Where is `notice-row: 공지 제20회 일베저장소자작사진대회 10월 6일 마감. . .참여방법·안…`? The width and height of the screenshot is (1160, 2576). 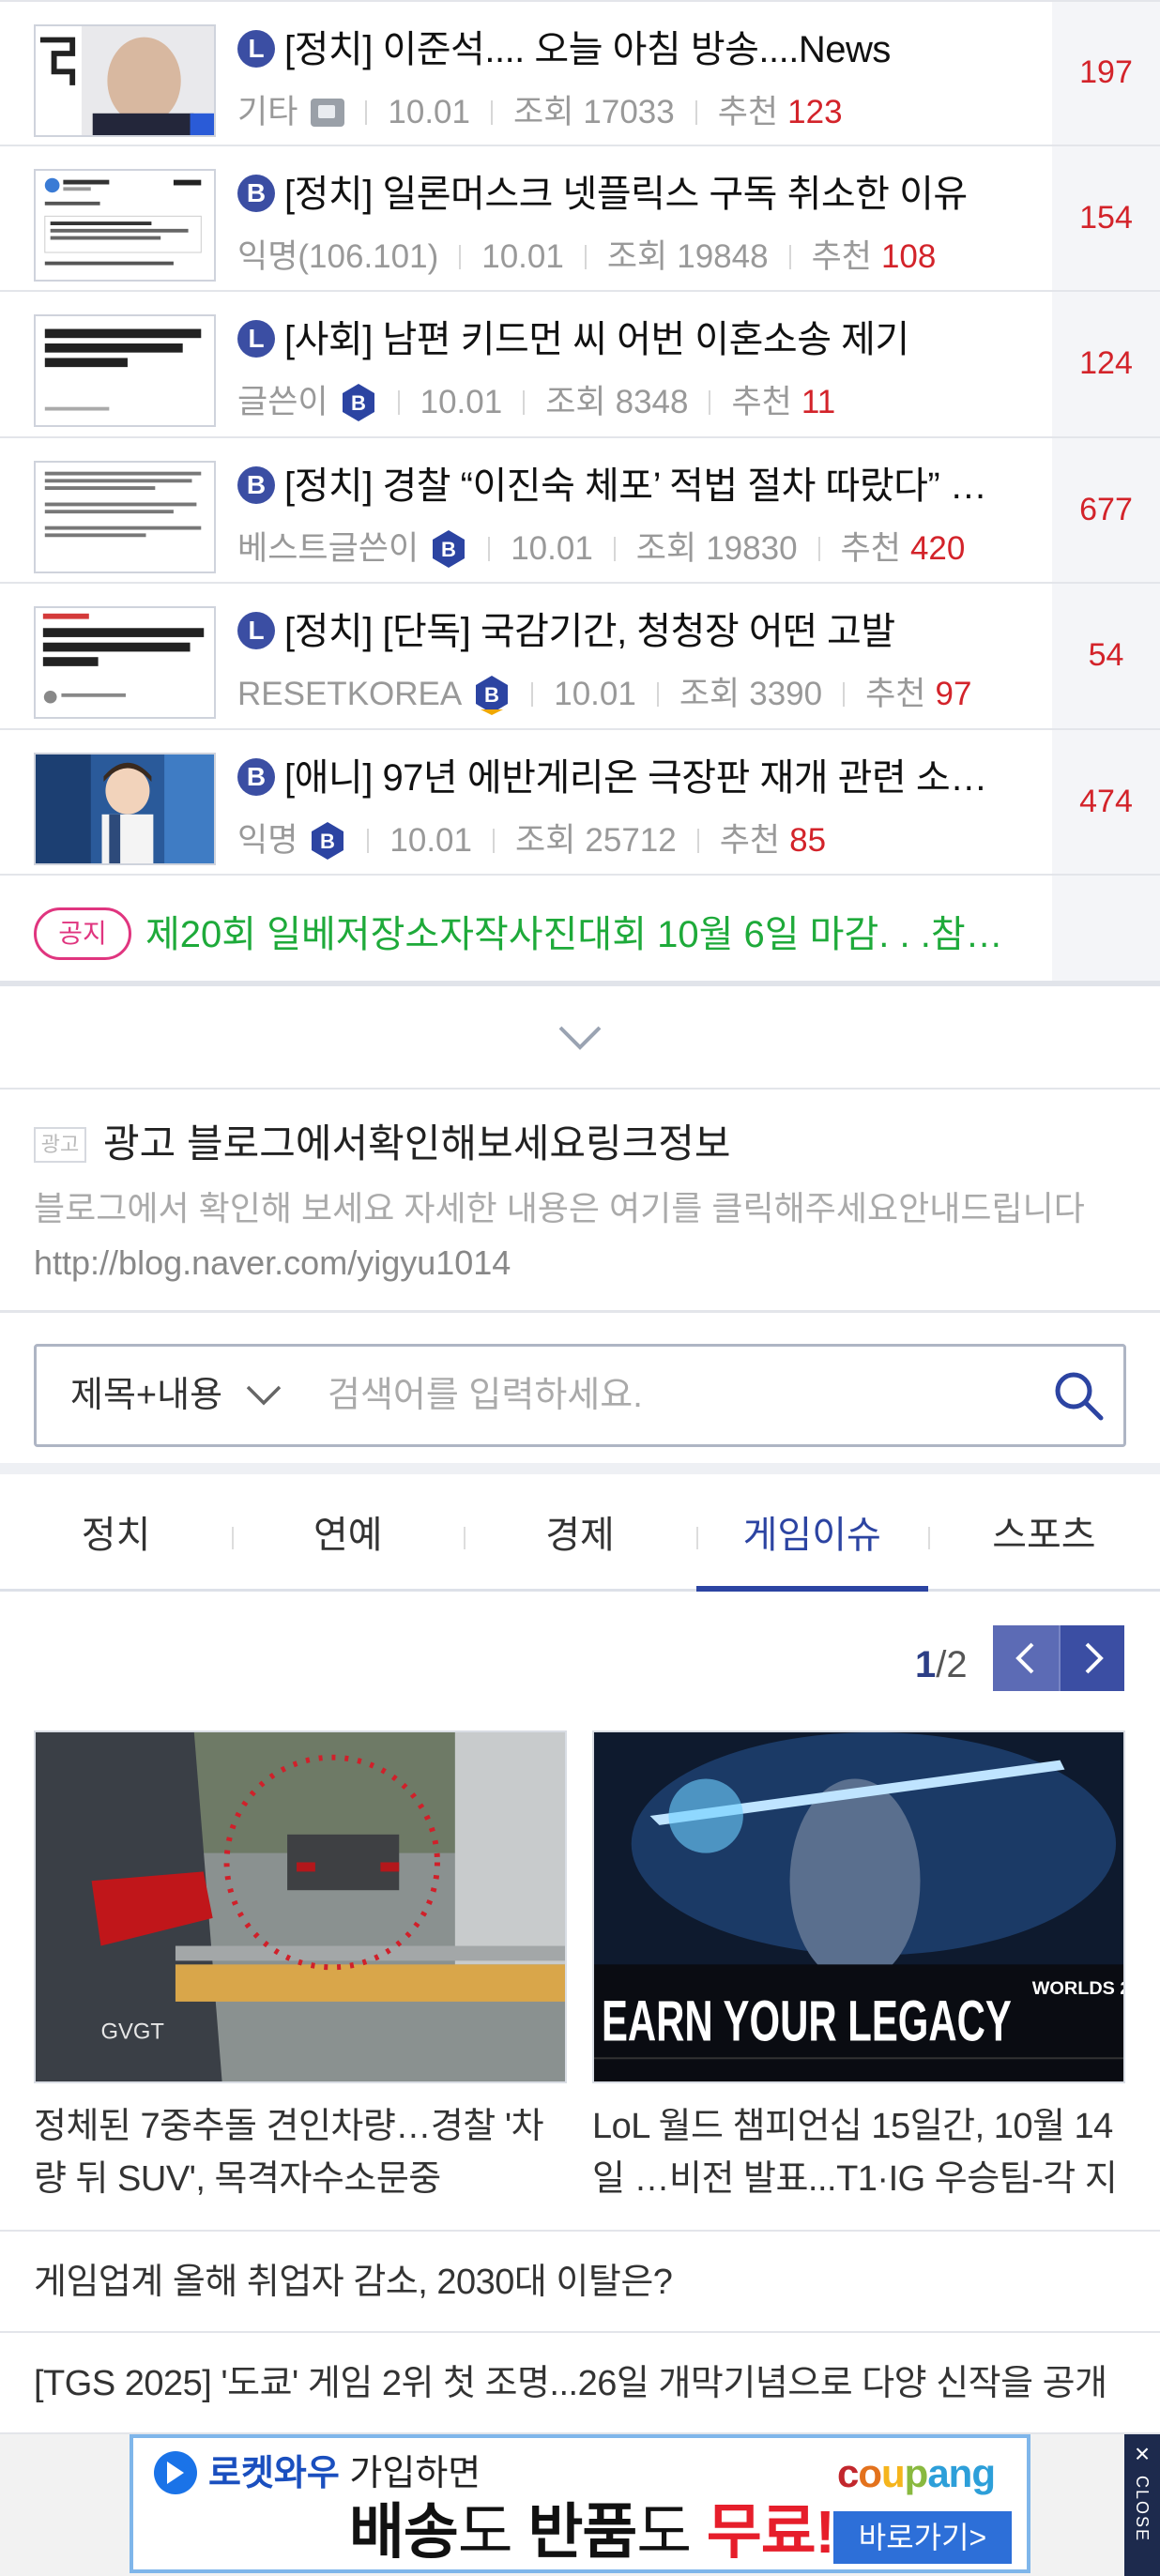 notice-row: 공지 제20회 일베저장소자작사진대회 10월 6일 마감. . .참여방법·안… is located at coordinates (580, 931).